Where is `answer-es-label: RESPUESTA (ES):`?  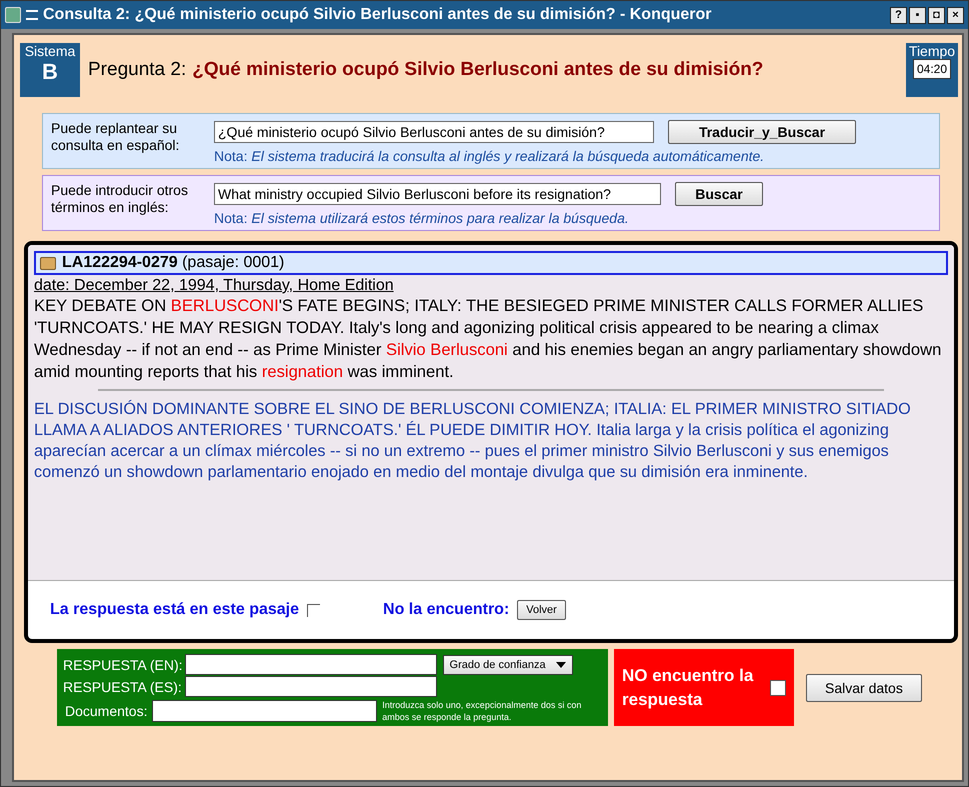
answer-es-label: RESPUESTA (ES): is located at coordinates (123, 686).